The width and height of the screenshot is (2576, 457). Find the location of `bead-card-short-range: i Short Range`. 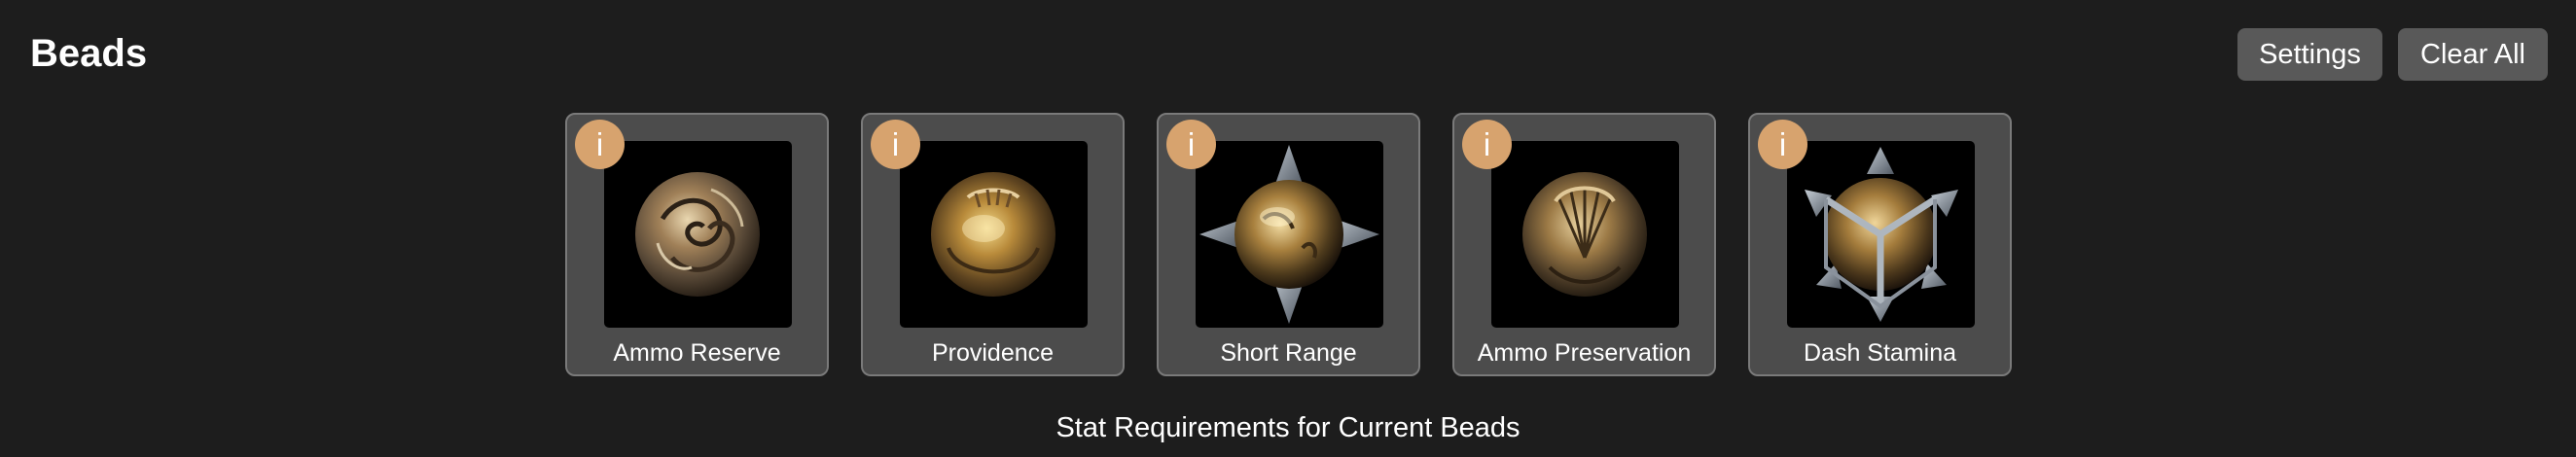

bead-card-short-range: i Short Range is located at coordinates (1288, 244).